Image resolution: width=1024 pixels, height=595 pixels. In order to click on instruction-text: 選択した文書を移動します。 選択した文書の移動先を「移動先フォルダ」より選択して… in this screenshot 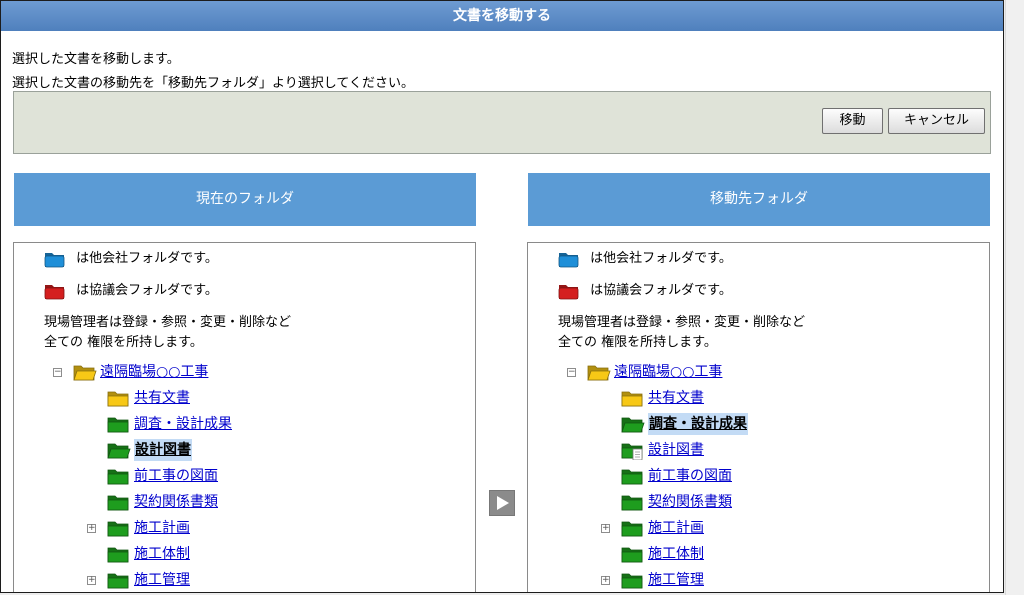, I will do `click(213, 72)`.